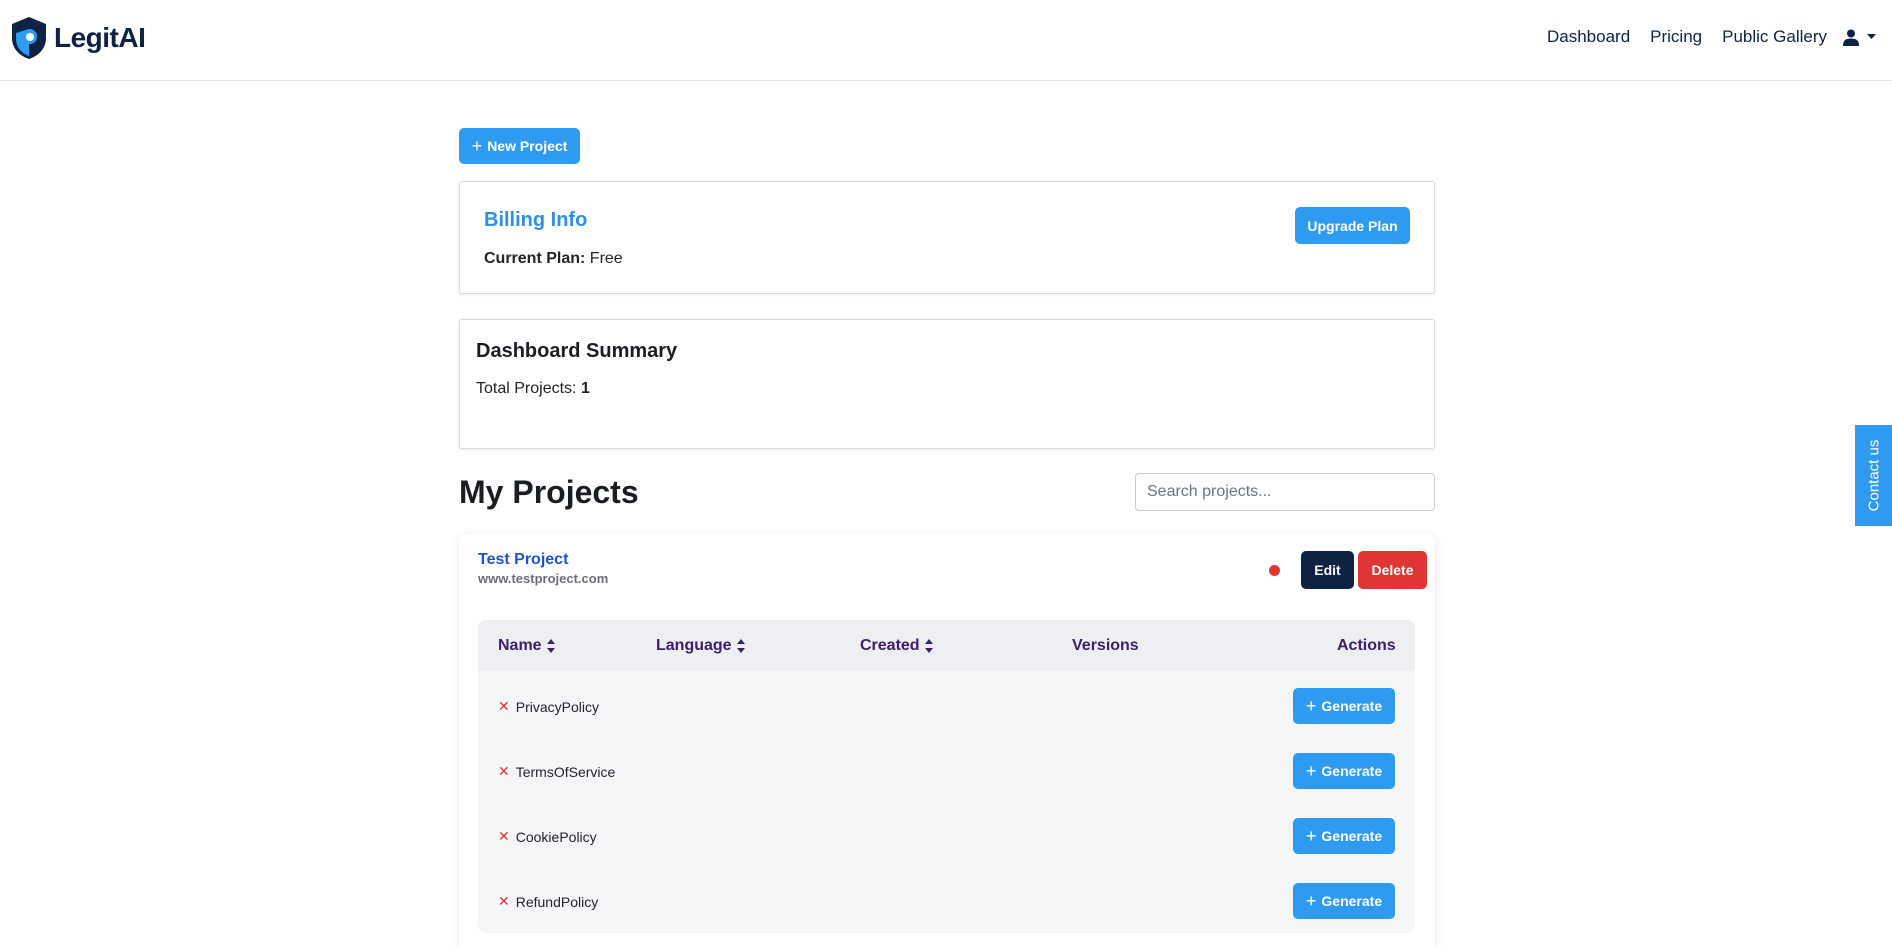 This screenshot has width=1892, height=947. Describe the element at coordinates (1851, 37) in the screenshot. I see `user-icon` at that location.